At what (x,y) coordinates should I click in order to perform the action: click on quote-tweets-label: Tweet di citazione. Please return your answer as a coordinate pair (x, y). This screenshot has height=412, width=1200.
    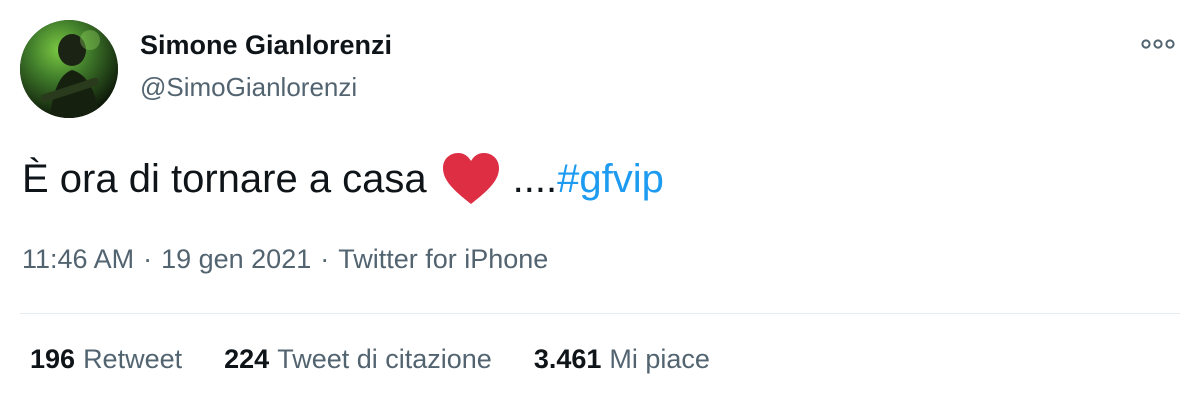
    Looking at the image, I should click on (384, 359).